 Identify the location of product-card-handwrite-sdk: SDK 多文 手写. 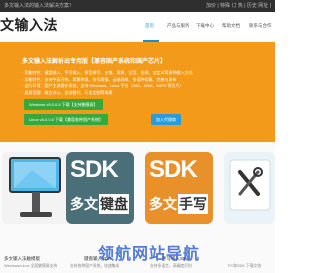
(179, 188).